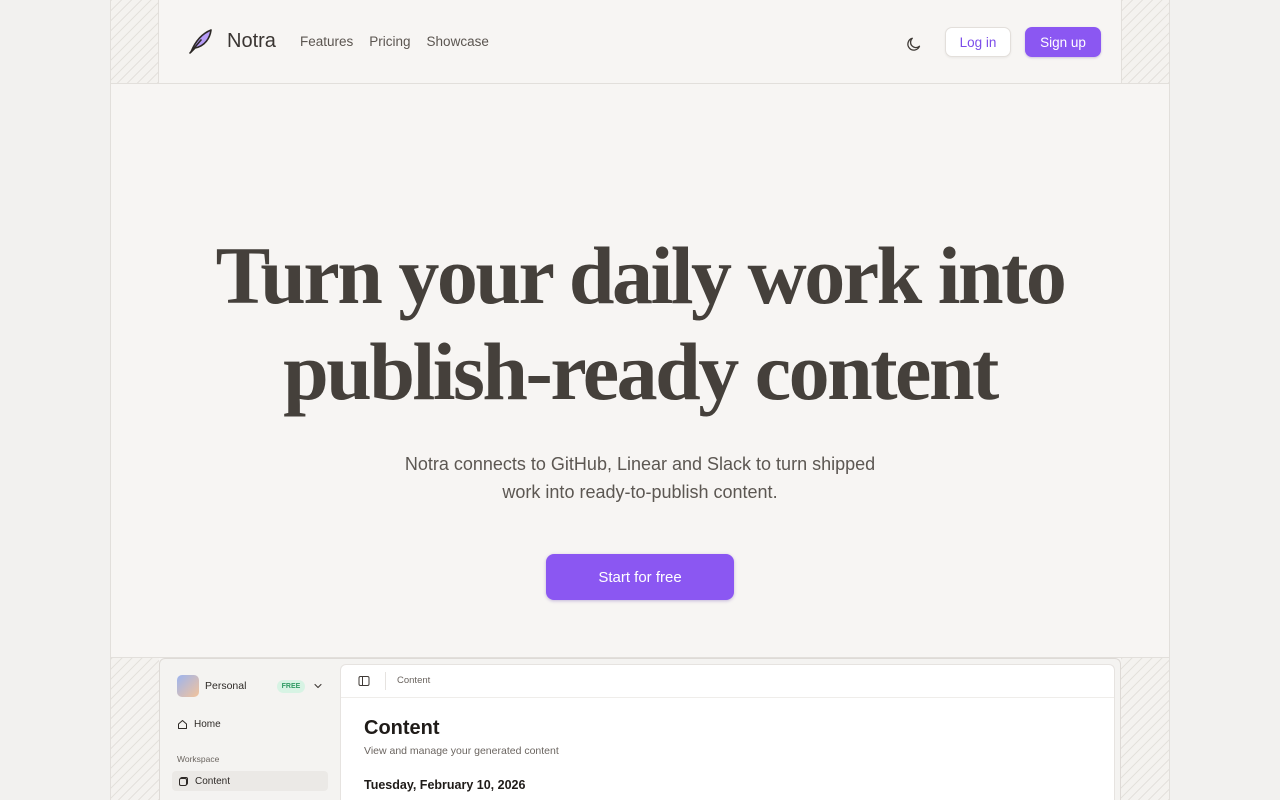 Image resolution: width=1280 pixels, height=800 pixels. I want to click on sidebar-toggle-icon, so click(364, 681).